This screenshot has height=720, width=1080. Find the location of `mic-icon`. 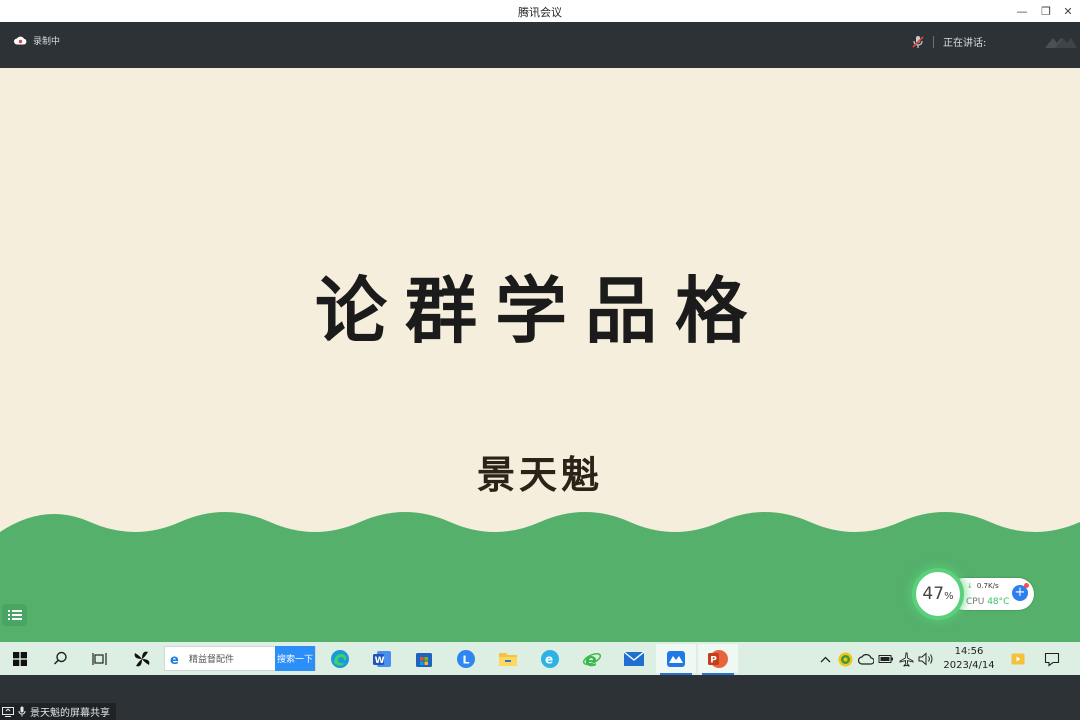

mic-icon is located at coordinates (22, 711).